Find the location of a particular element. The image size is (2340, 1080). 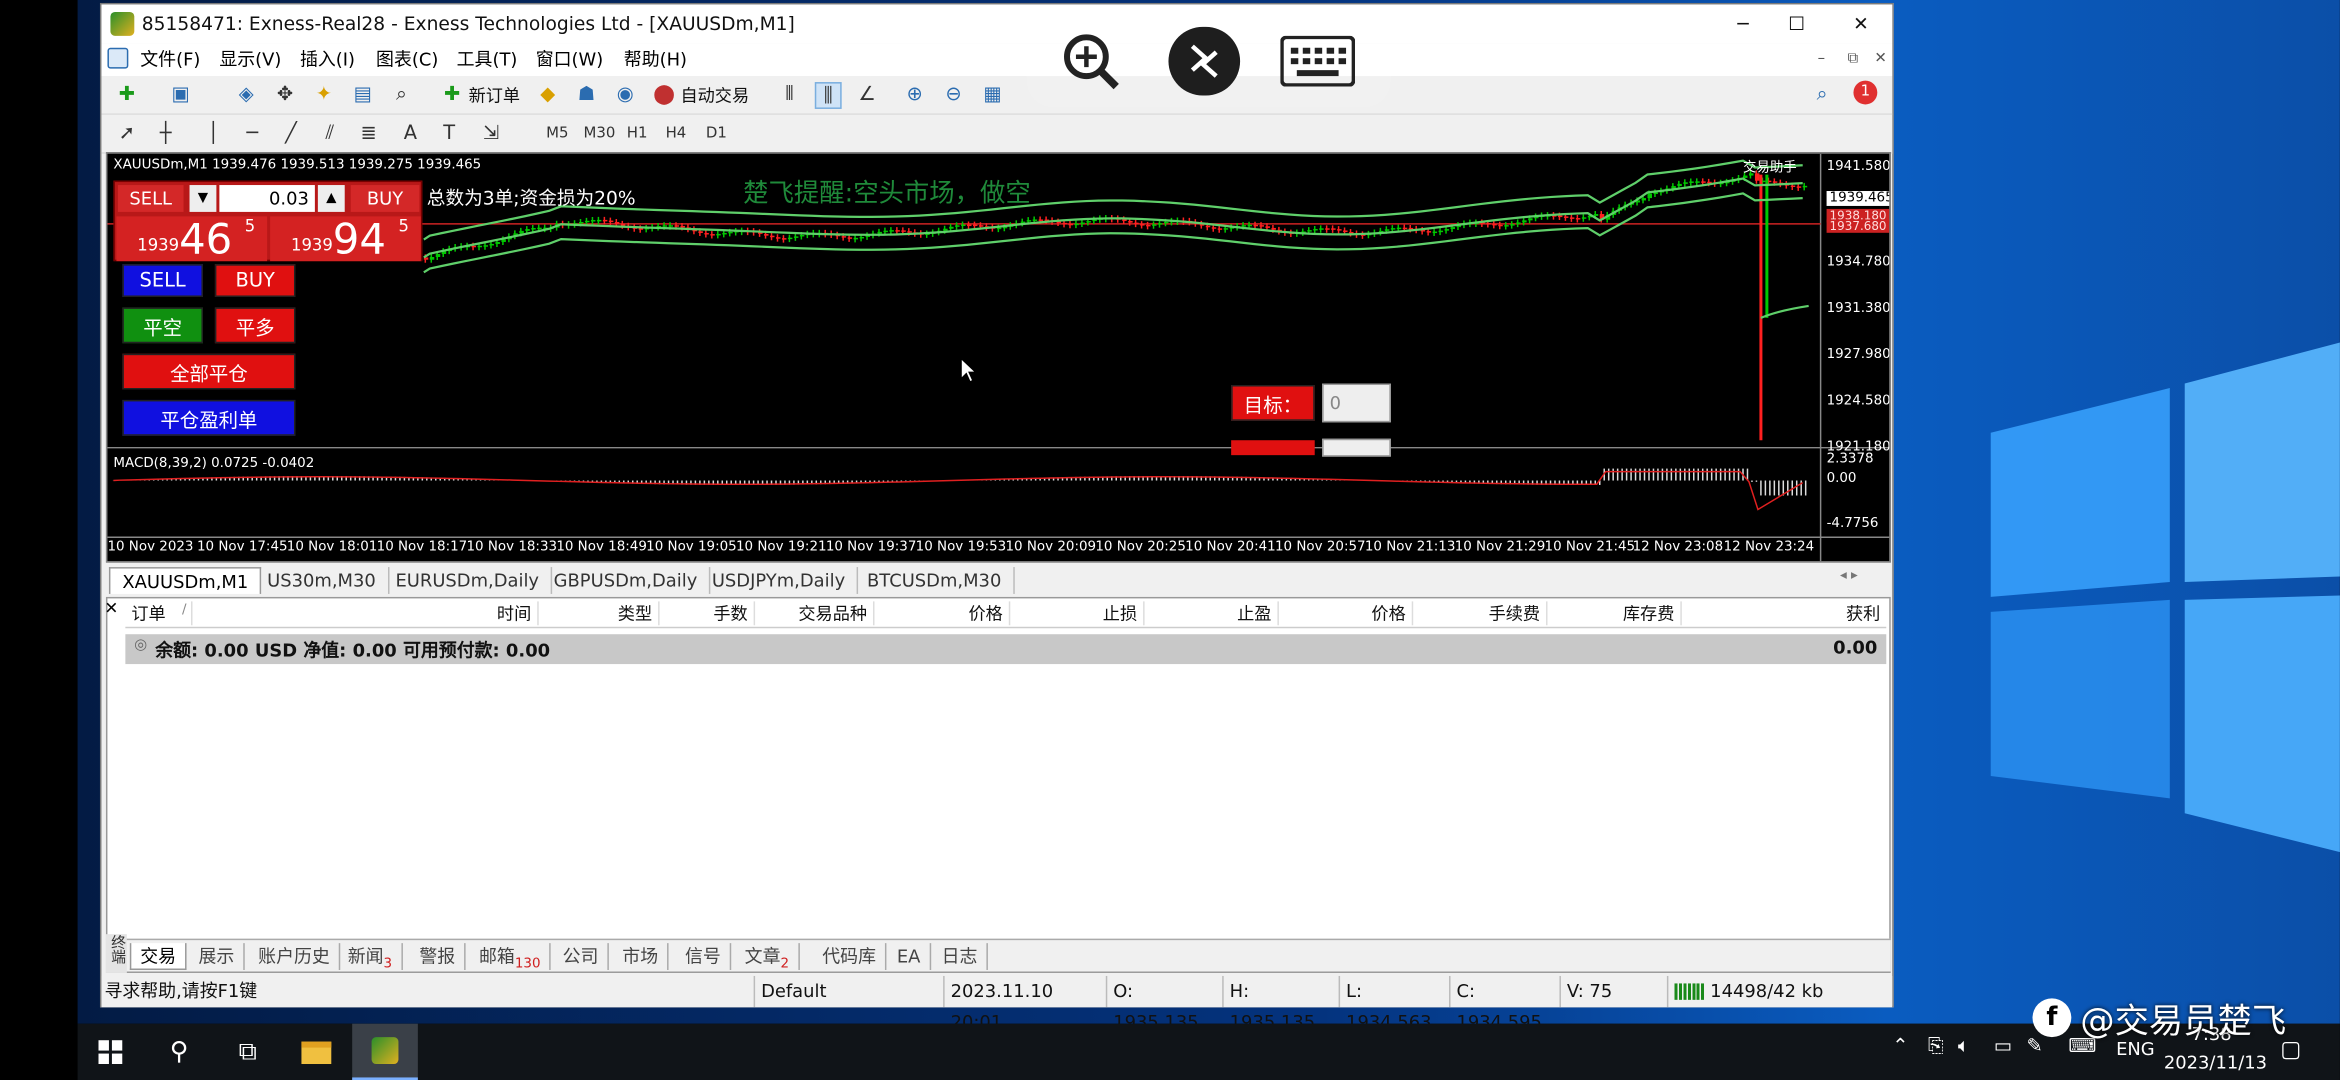

auto-trade-icon: ⬤ is located at coordinates (664, 95).